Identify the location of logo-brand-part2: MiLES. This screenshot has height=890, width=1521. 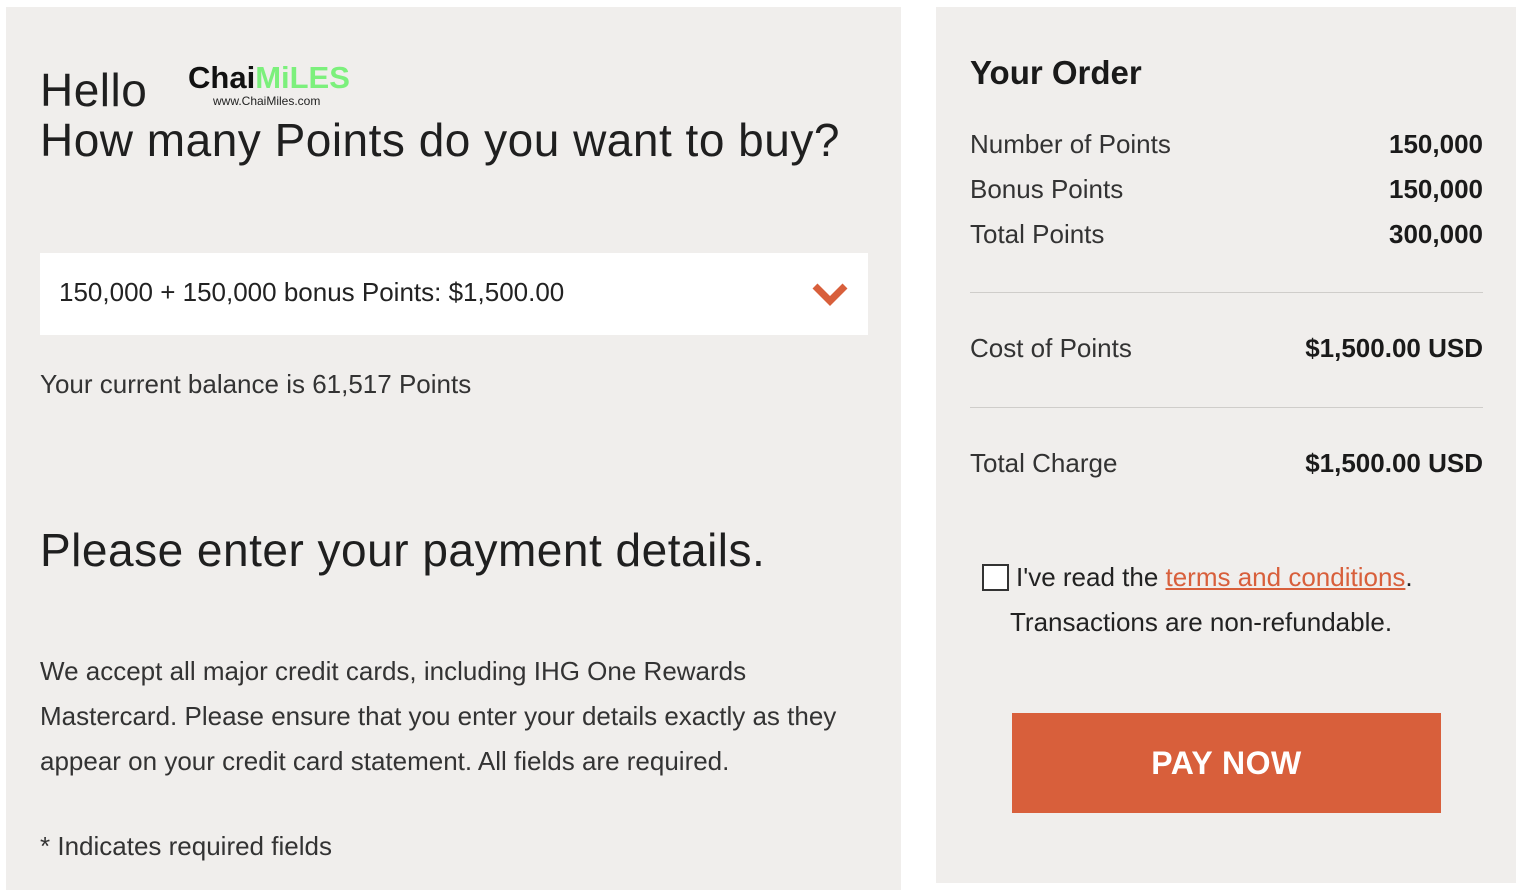
(302, 77).